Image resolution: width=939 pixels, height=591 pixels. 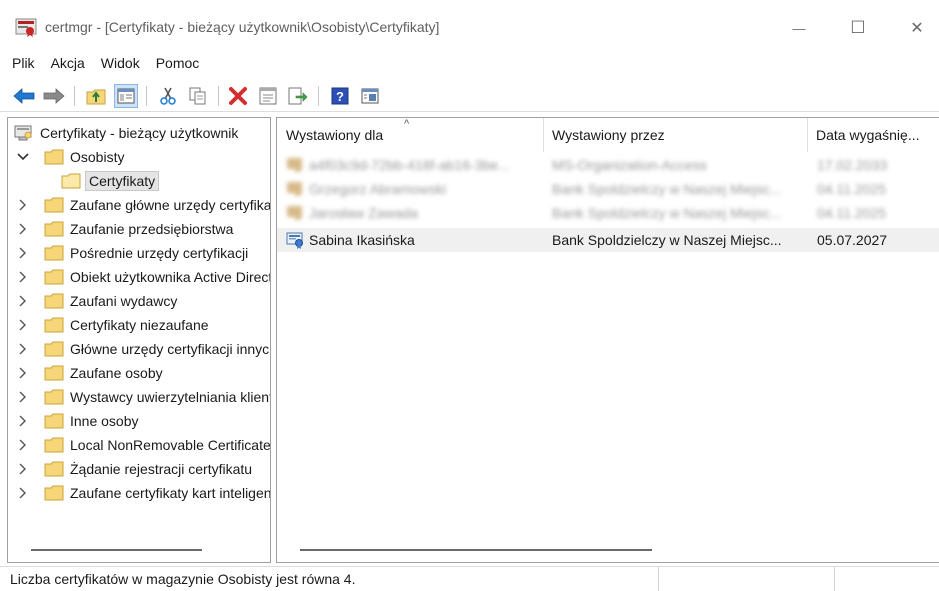 What do you see at coordinates (170, 277) in the screenshot?
I see `tree-item-label: Obiekt użytkownika Active Directory` at bounding box center [170, 277].